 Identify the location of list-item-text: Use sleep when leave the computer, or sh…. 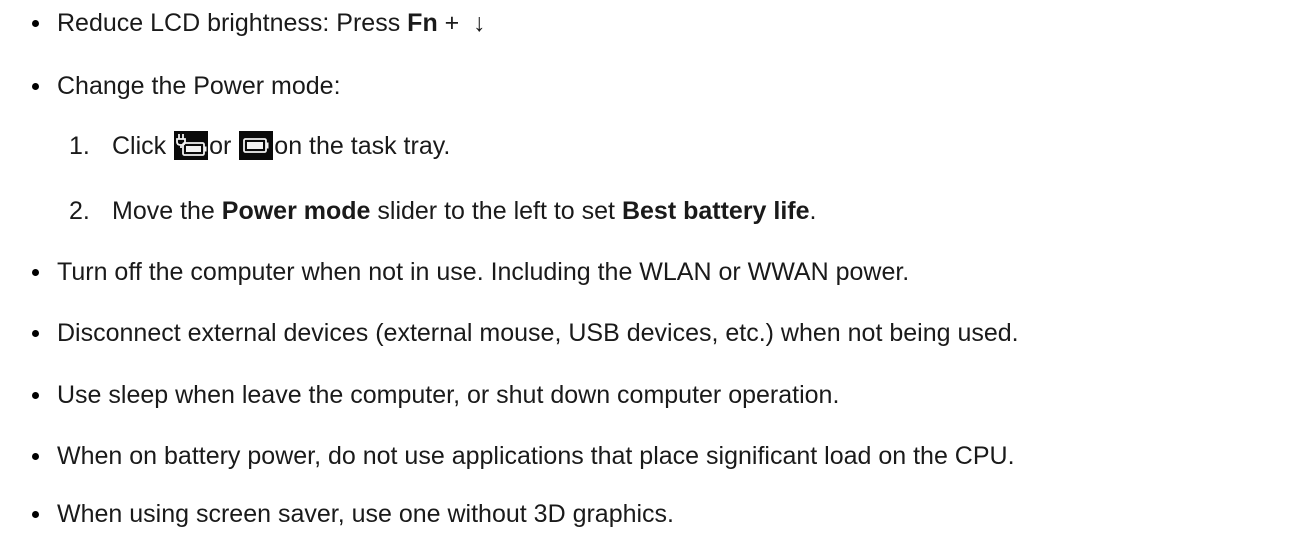
(448, 395).